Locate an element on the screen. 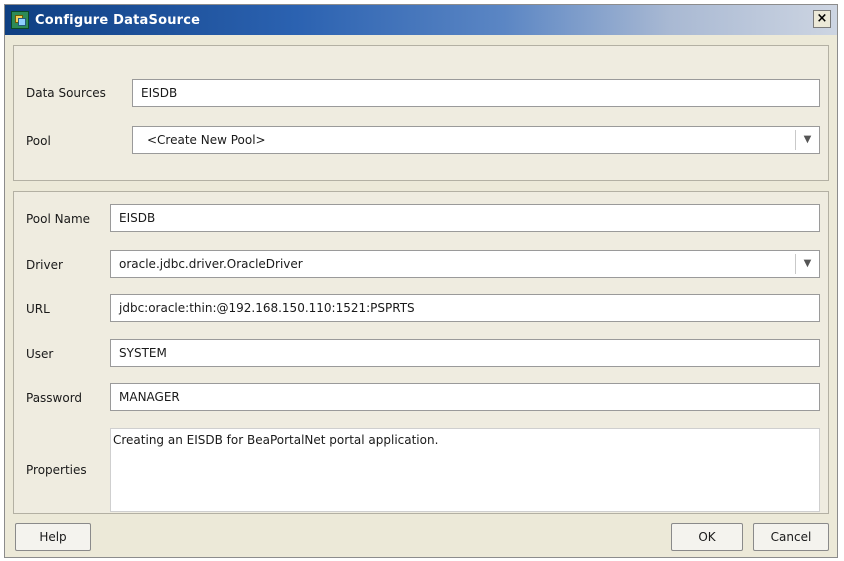 The image size is (844, 561). pool-label: Pool is located at coordinates (38, 141).